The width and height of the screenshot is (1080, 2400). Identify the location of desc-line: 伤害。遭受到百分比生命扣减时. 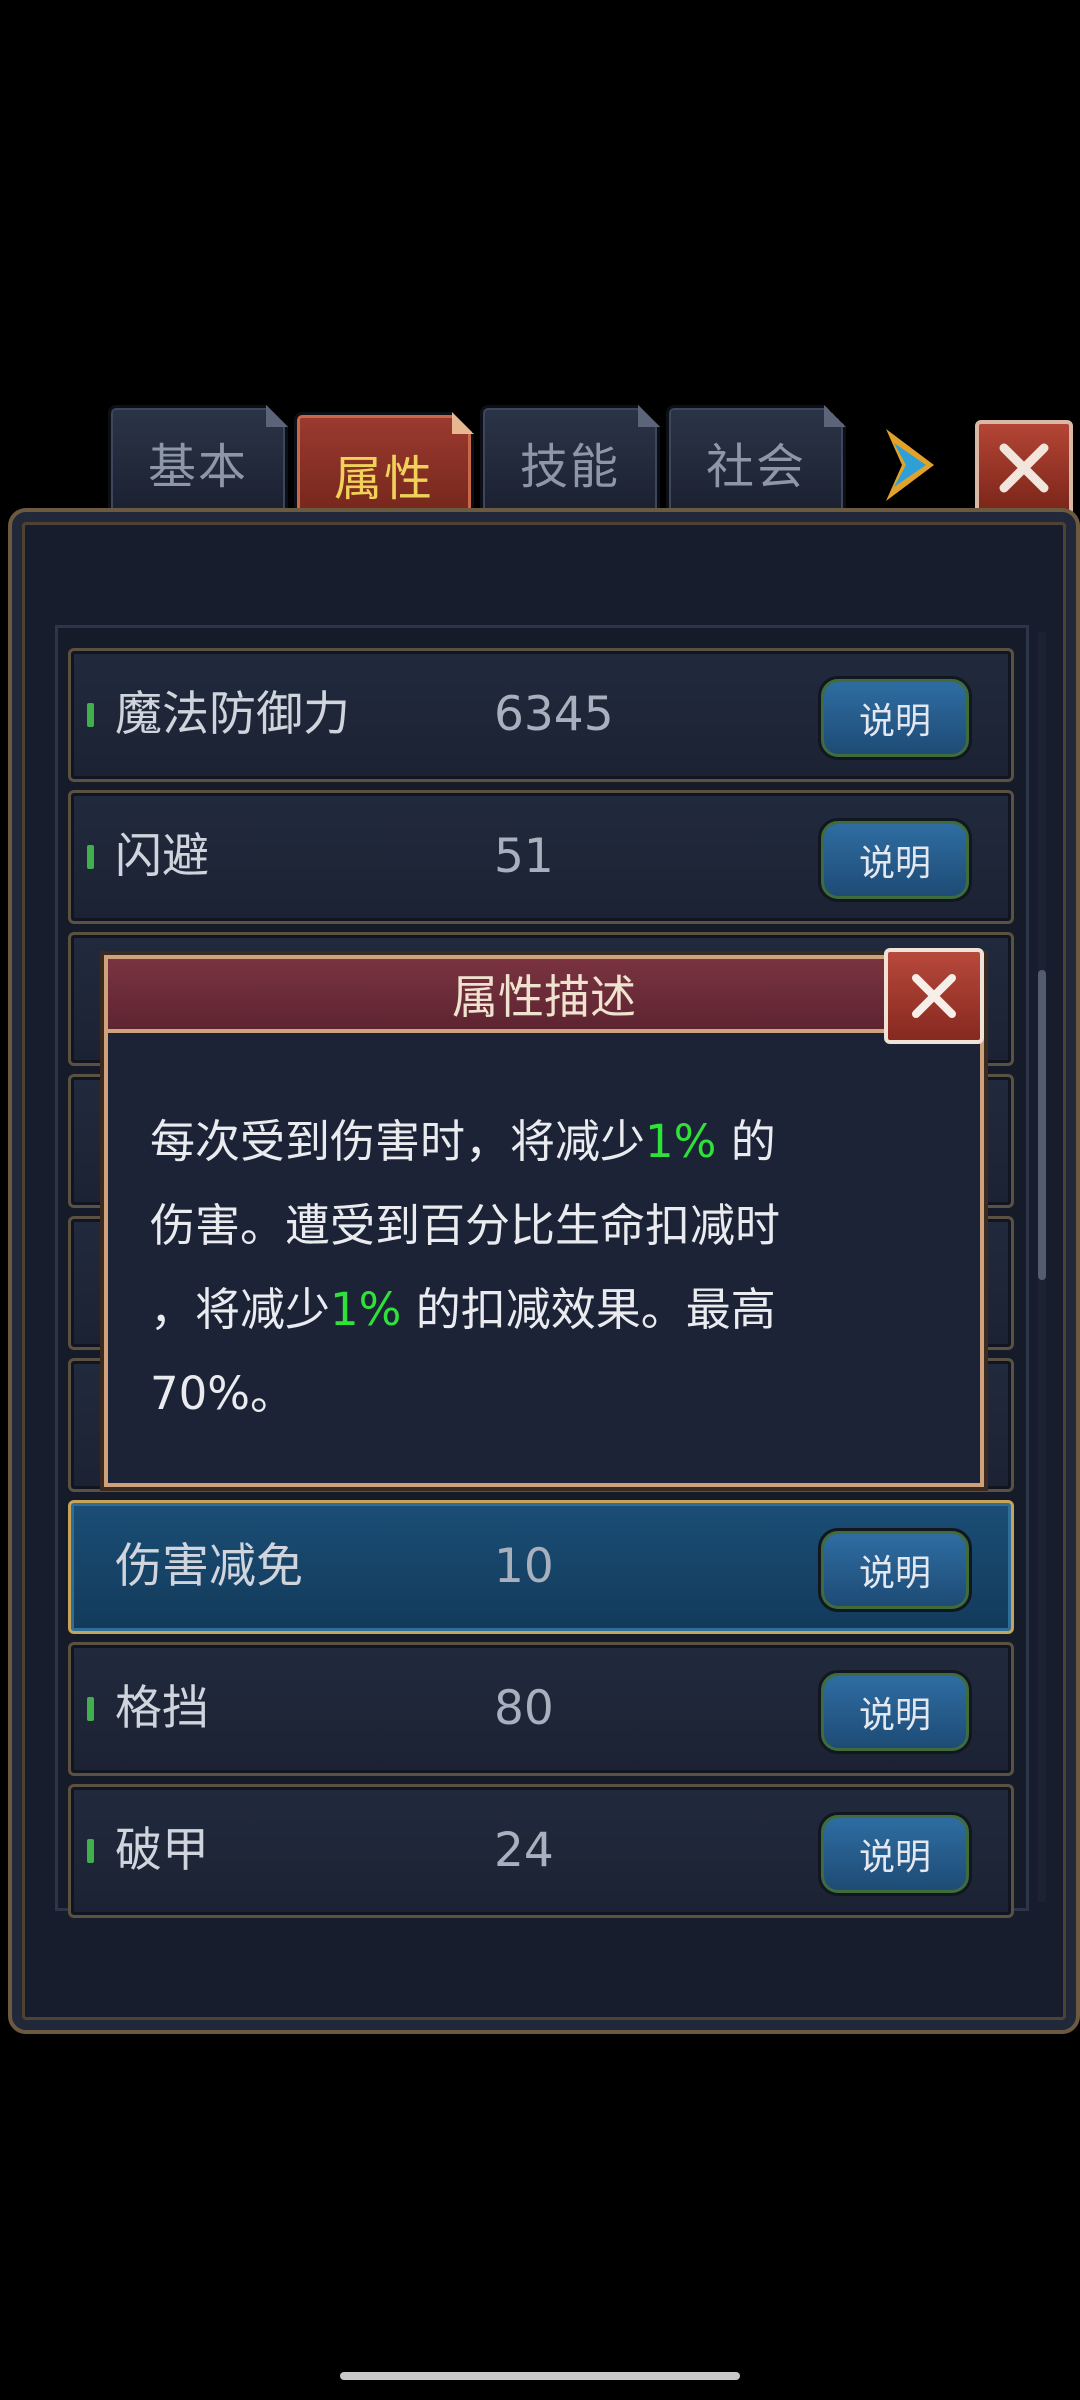
(465, 1225).